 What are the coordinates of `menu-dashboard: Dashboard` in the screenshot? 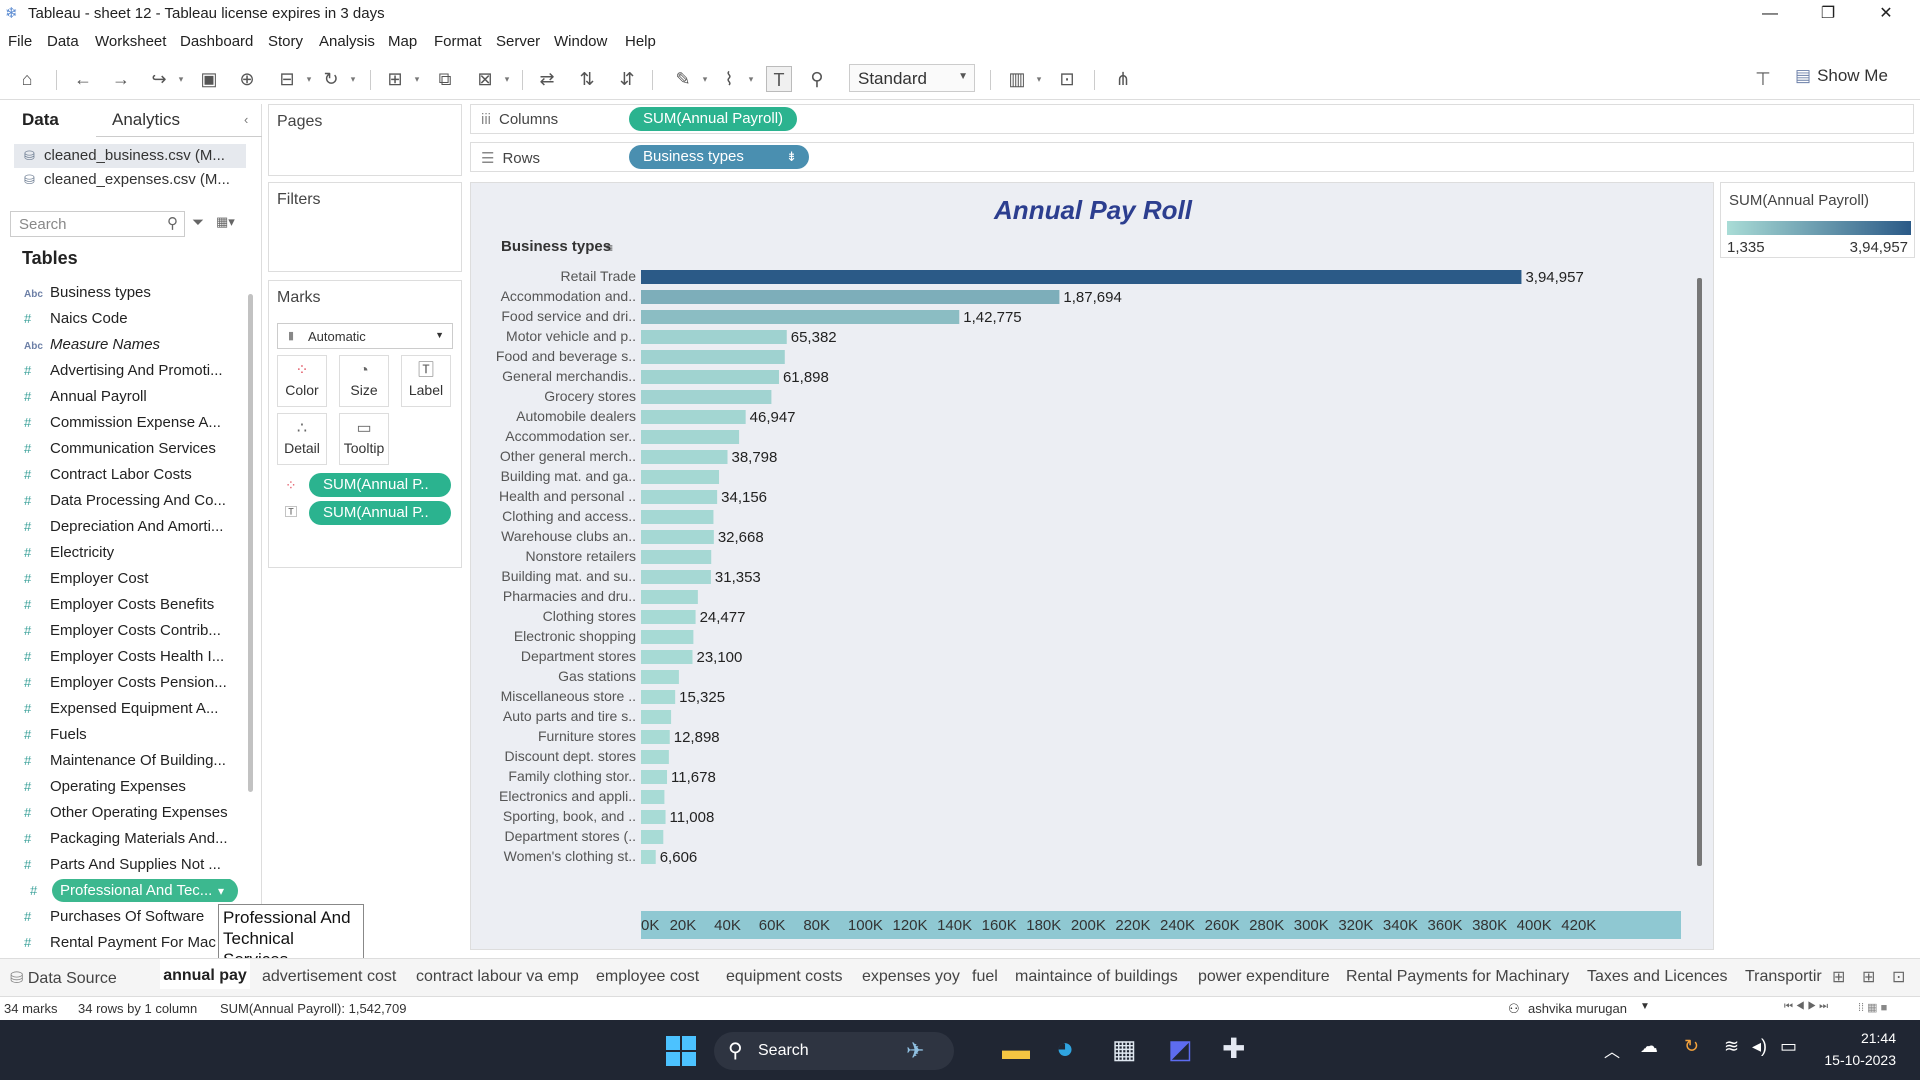 It's located at (216, 41).